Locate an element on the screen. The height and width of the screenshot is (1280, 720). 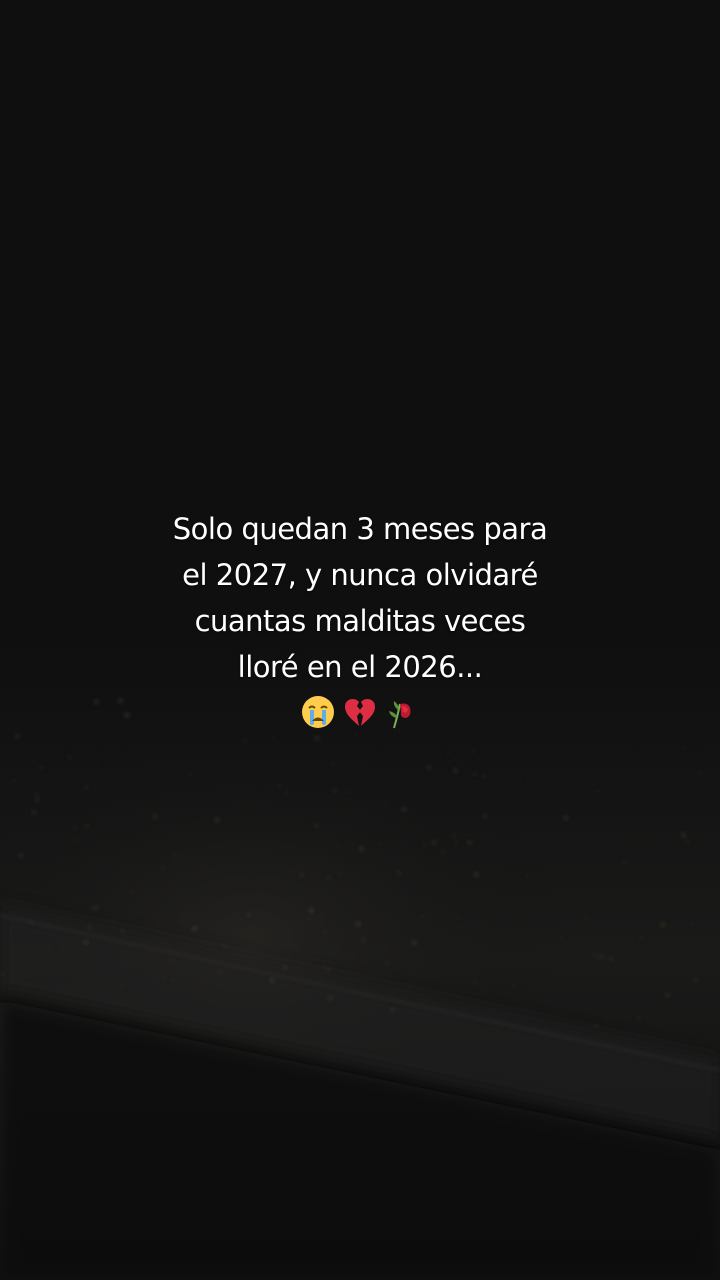
emoji-row is located at coordinates (360, 712).